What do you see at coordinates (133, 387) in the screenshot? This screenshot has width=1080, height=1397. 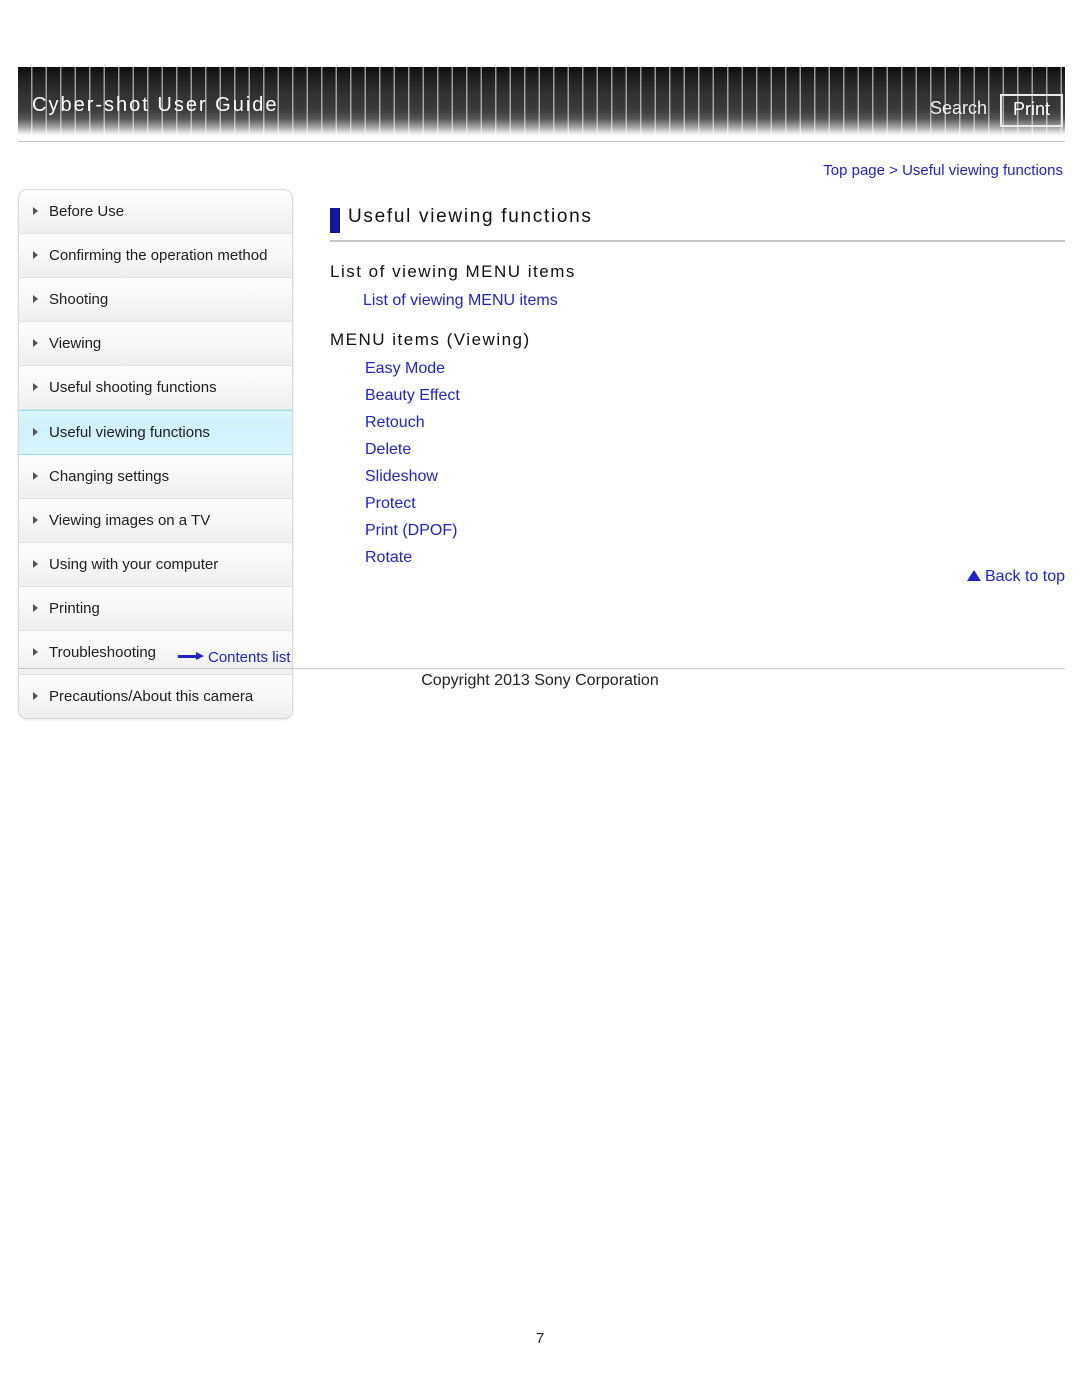 I see `sidebar-item-label: Useful shooting functions` at bounding box center [133, 387].